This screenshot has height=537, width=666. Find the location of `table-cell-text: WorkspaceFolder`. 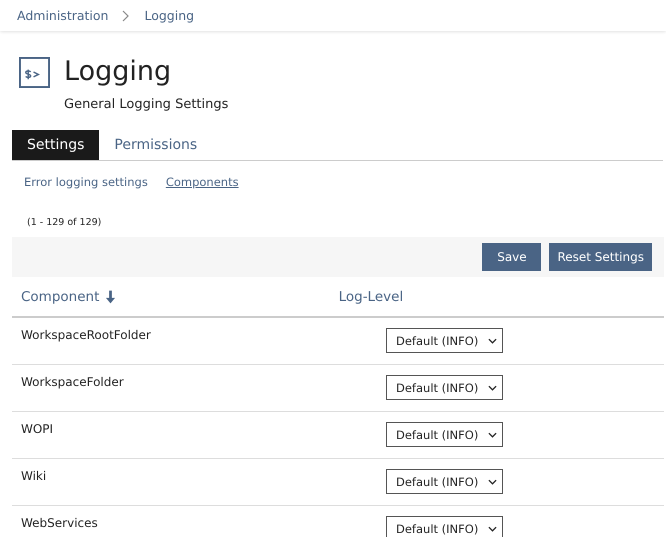

table-cell-text: WorkspaceFolder is located at coordinates (72, 382).